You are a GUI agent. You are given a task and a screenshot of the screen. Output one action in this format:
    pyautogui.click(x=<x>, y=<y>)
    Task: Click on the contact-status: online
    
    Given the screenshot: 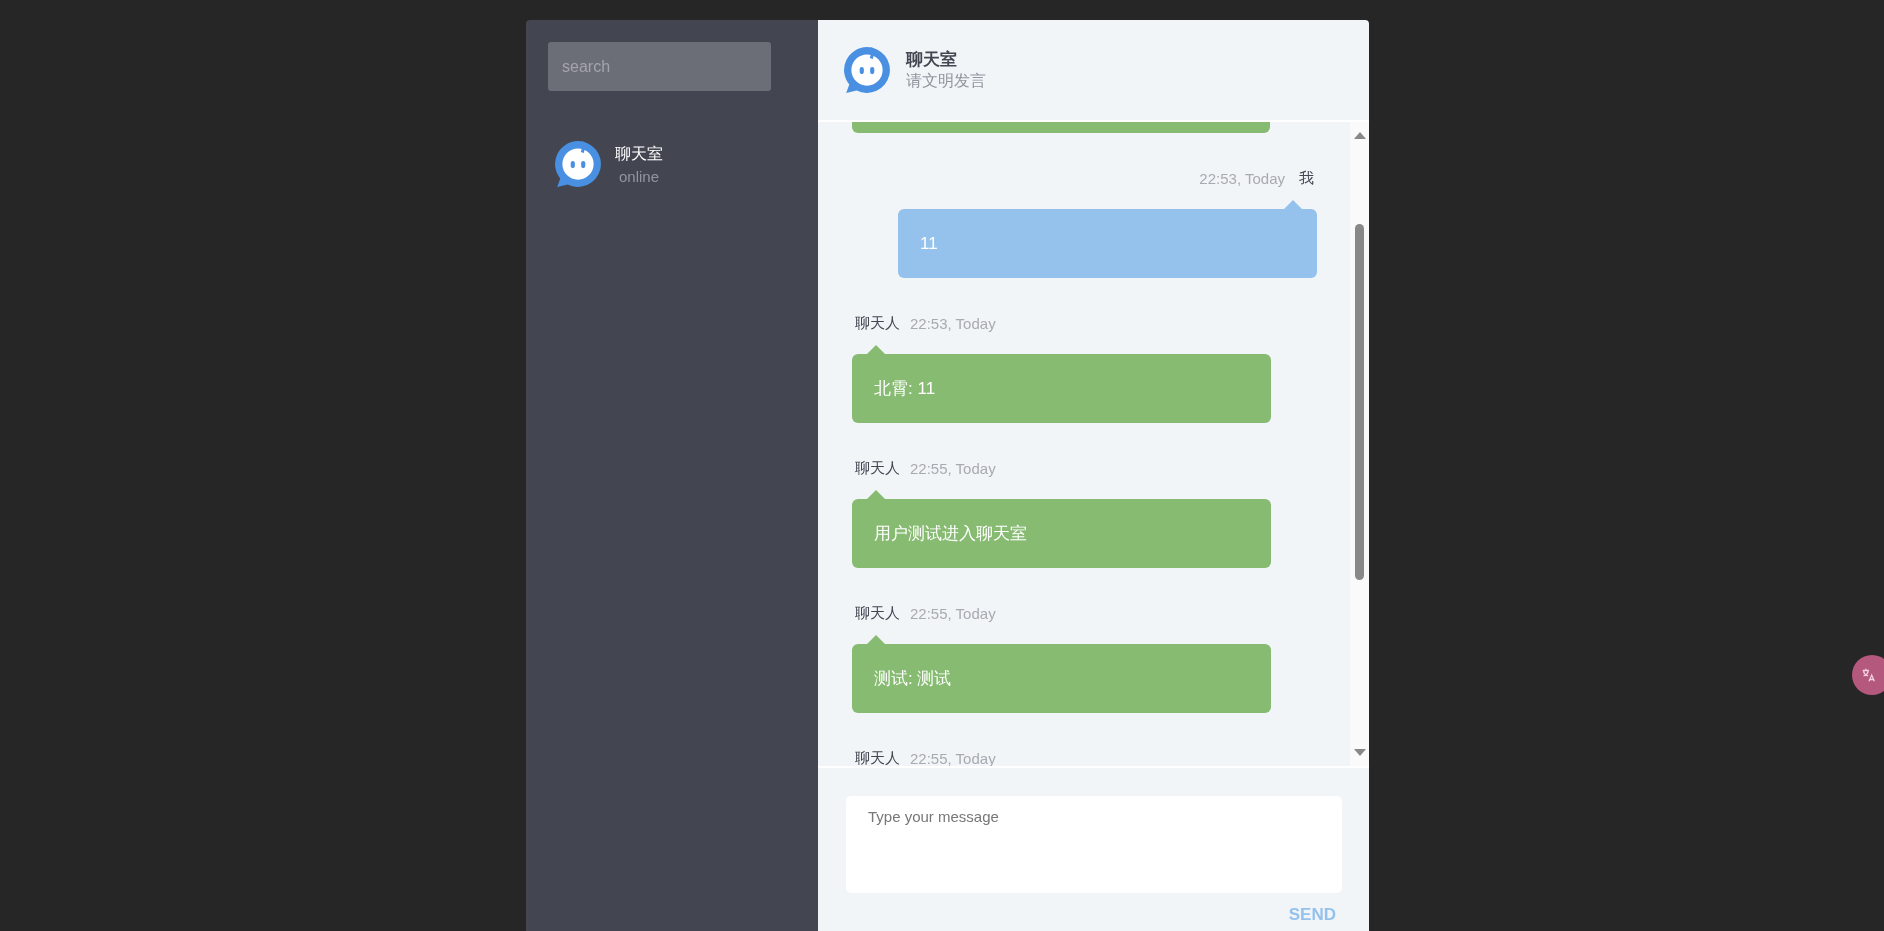 What is the action you would take?
    pyautogui.click(x=640, y=176)
    